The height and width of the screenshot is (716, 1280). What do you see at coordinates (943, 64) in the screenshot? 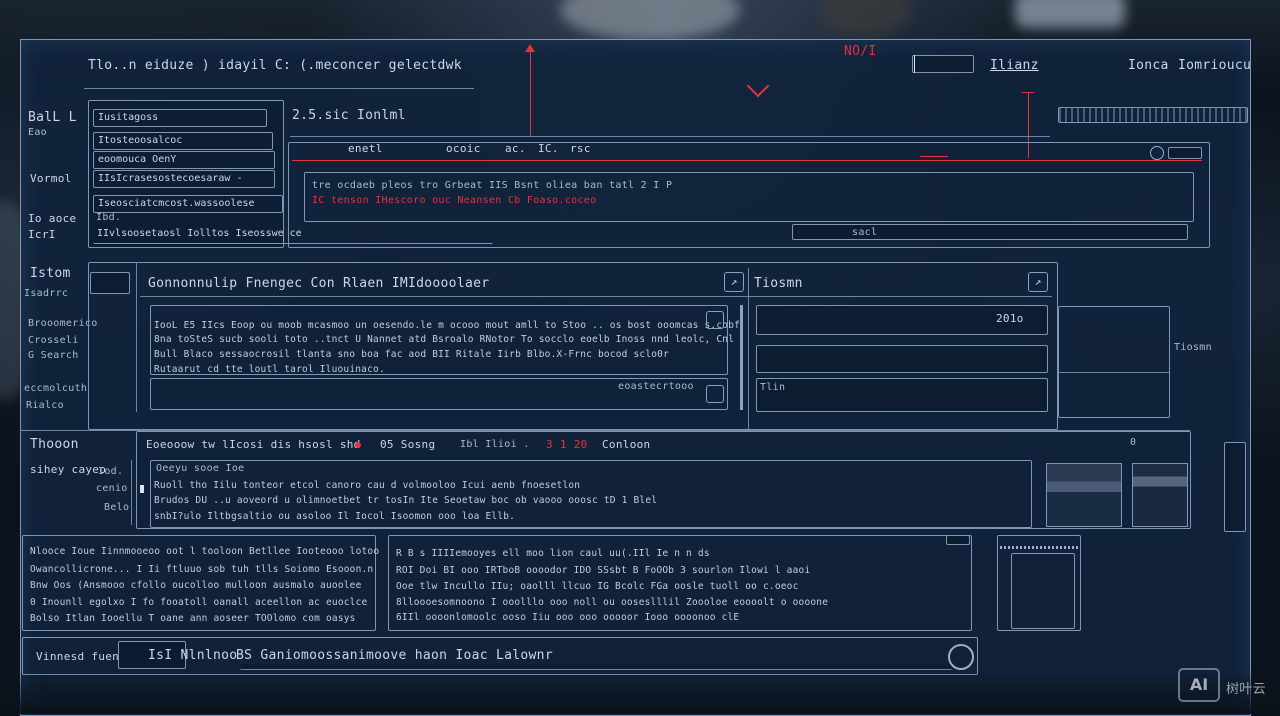
I see `header-input-field` at bounding box center [943, 64].